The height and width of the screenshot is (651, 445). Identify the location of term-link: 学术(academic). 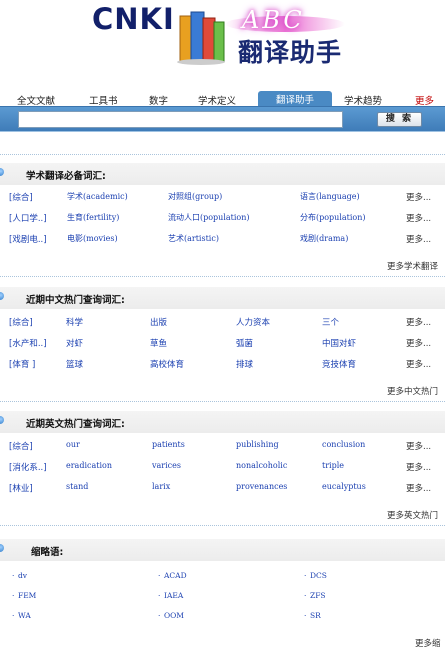
(97, 196).